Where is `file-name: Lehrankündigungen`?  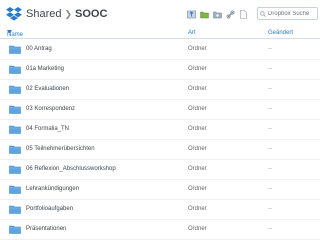
file-name: Lehrankündigungen is located at coordinates (52, 189).